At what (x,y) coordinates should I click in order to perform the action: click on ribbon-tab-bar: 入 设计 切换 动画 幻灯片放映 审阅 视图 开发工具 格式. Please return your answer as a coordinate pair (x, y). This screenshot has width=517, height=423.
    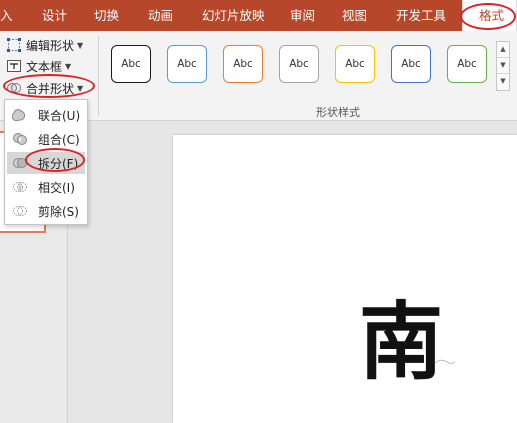
    Looking at the image, I should click on (258, 15).